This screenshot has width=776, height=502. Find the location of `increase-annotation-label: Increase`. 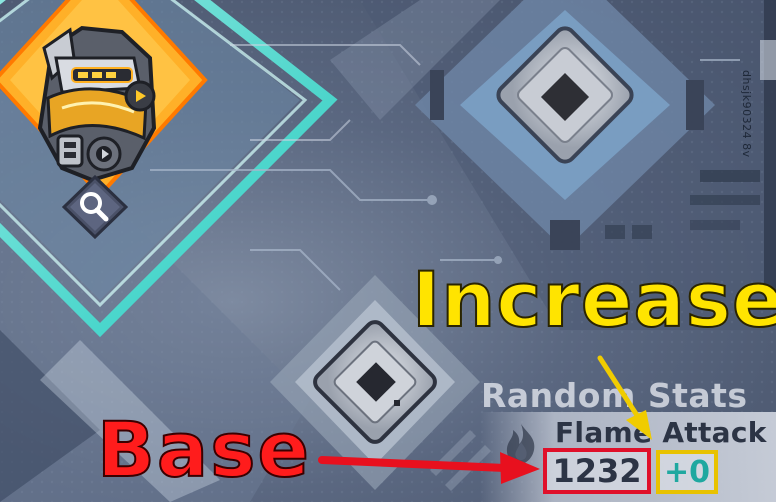

increase-annotation-label: Increase is located at coordinates (593, 299).